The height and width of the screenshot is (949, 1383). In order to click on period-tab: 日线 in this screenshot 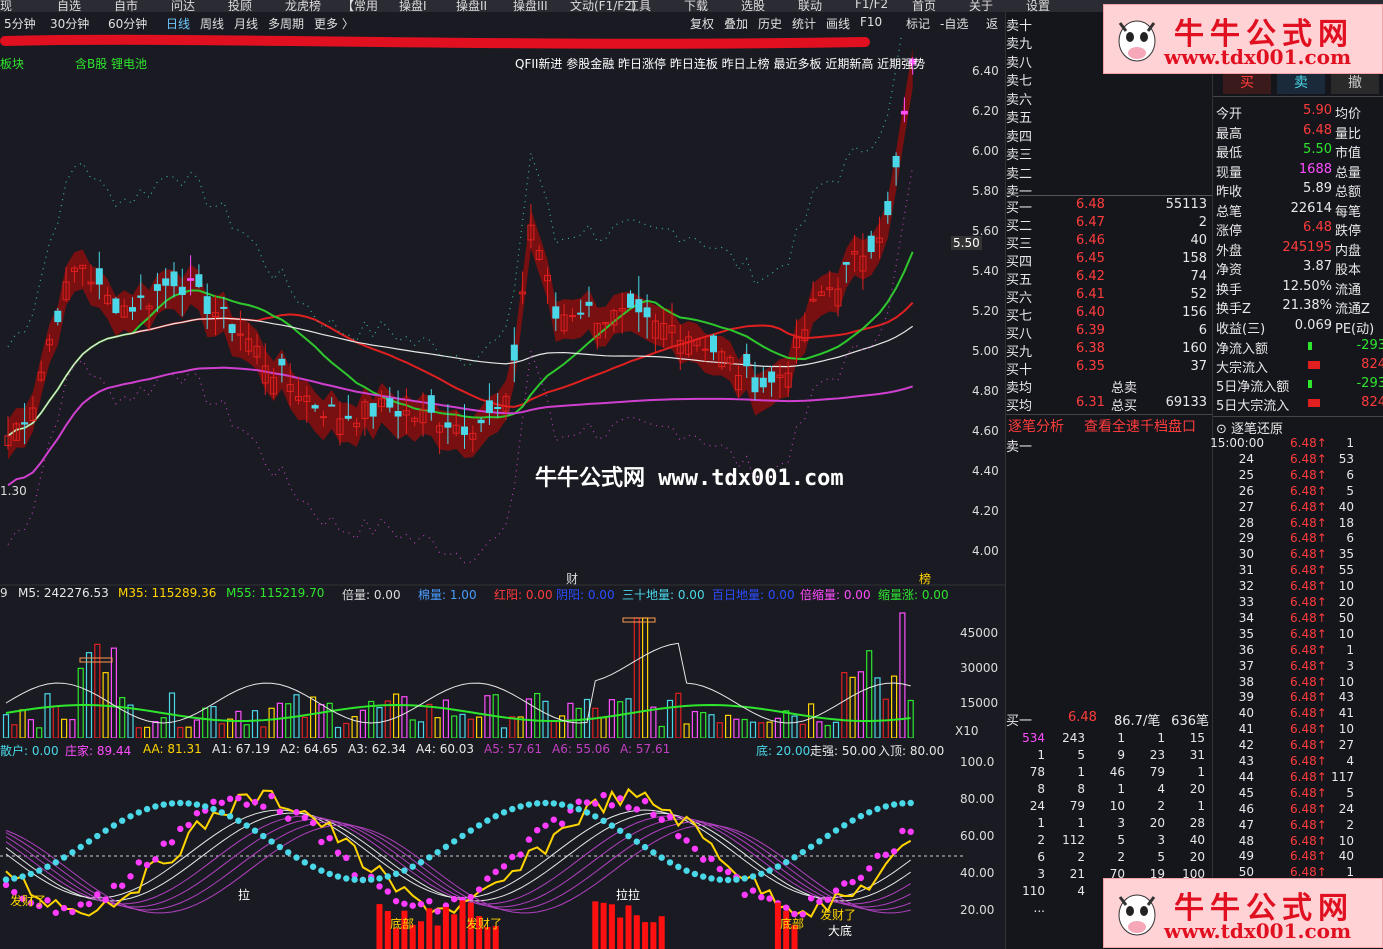, I will do `click(178, 23)`.